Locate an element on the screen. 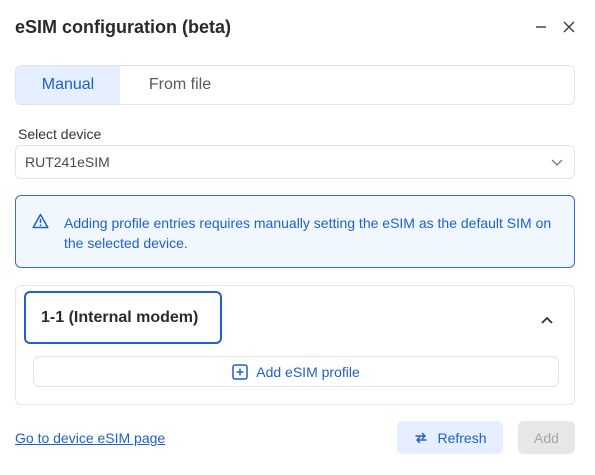  chevron-up-icon is located at coordinates (547, 320).